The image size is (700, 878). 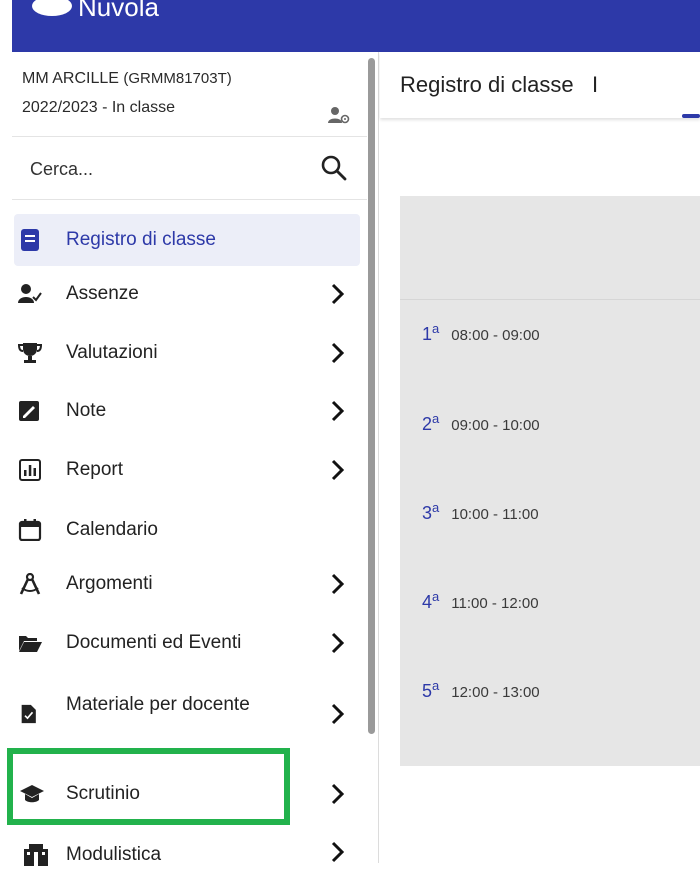 What do you see at coordinates (187, 294) in the screenshot?
I see `sidebar-item-assenze: Assenze` at bounding box center [187, 294].